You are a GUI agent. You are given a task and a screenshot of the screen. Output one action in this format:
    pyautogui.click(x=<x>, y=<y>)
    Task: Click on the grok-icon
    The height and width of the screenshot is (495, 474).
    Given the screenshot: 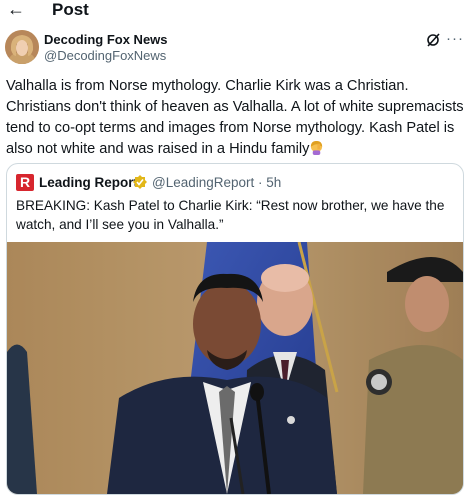 What is the action you would take?
    pyautogui.click(x=433, y=40)
    